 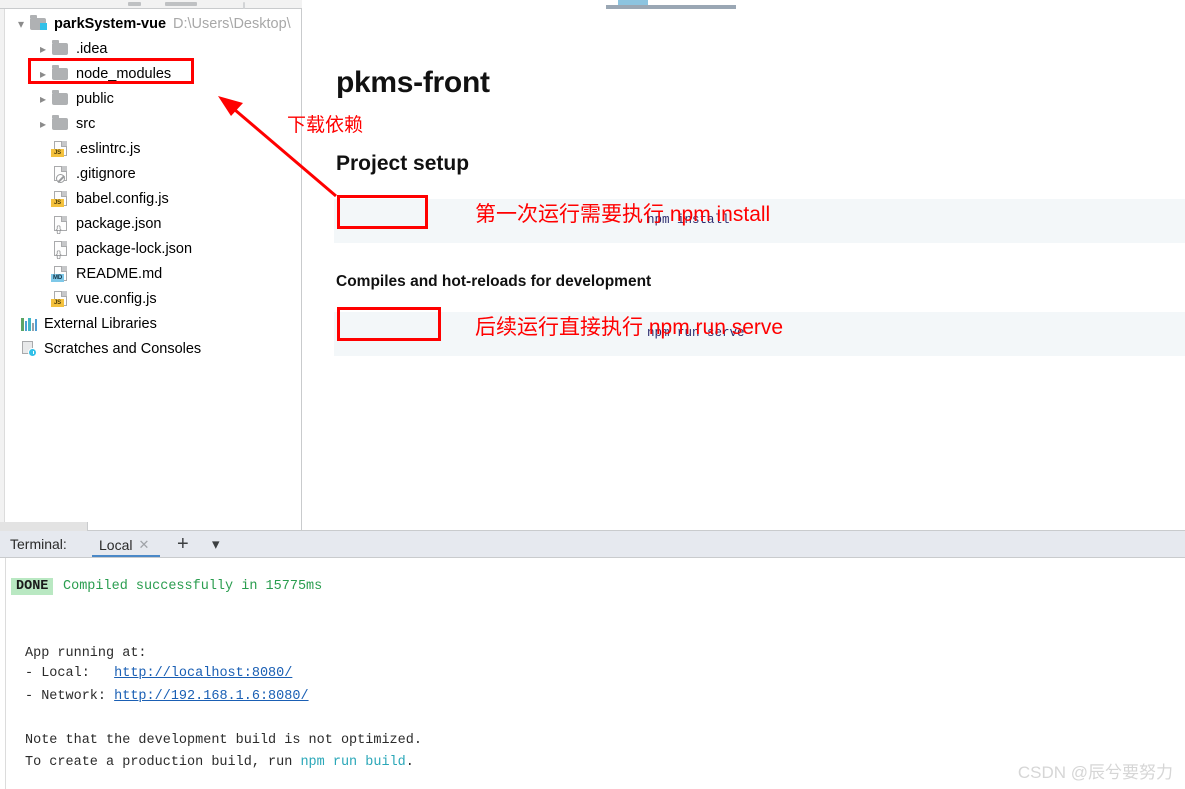 I want to click on tree-row-eslintrc: ▸ JS .eslintrc.js, so click(x=153, y=148).